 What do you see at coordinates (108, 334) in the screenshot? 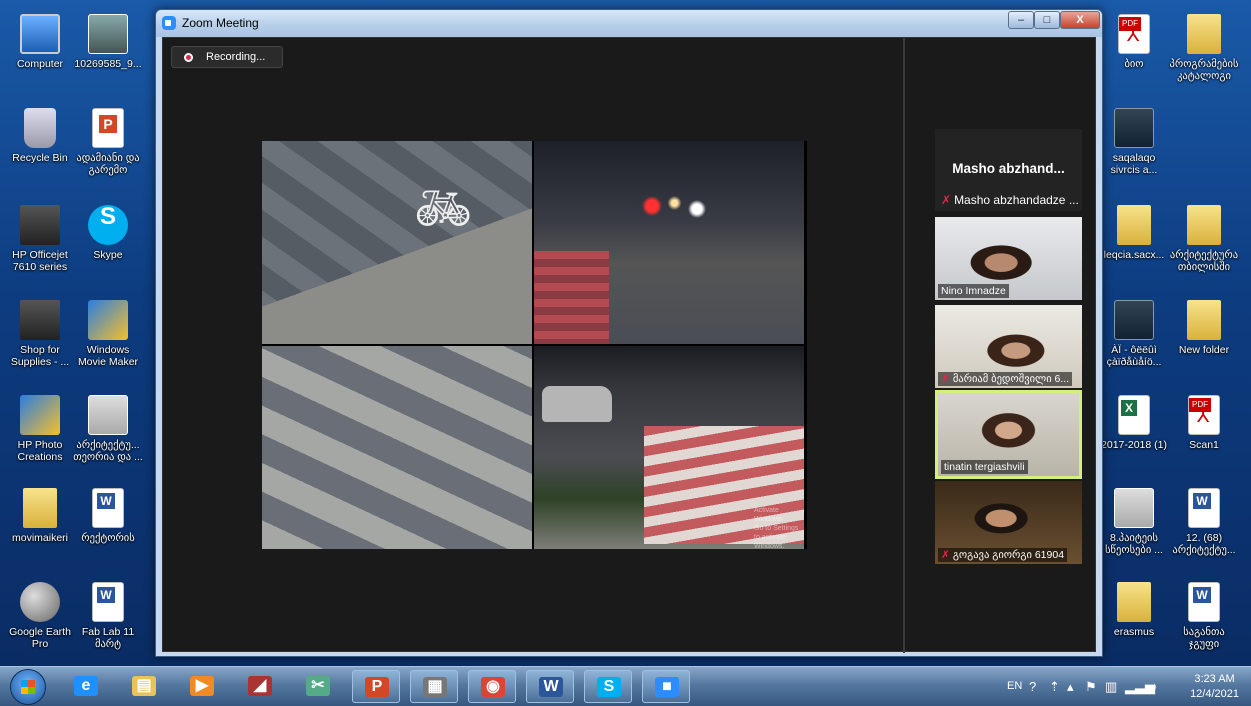
I see `desktop-icon: Windows Movie Maker` at bounding box center [108, 334].